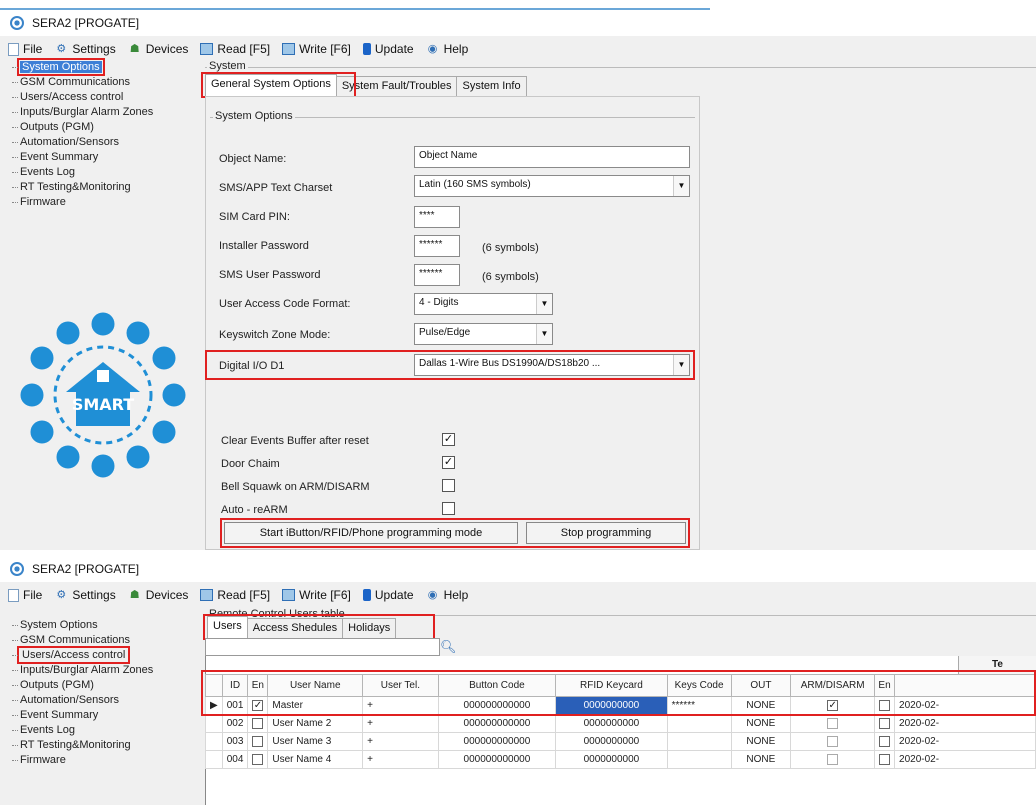  What do you see at coordinates (227, 627) in the screenshot?
I see `tab-users: Users` at bounding box center [227, 627].